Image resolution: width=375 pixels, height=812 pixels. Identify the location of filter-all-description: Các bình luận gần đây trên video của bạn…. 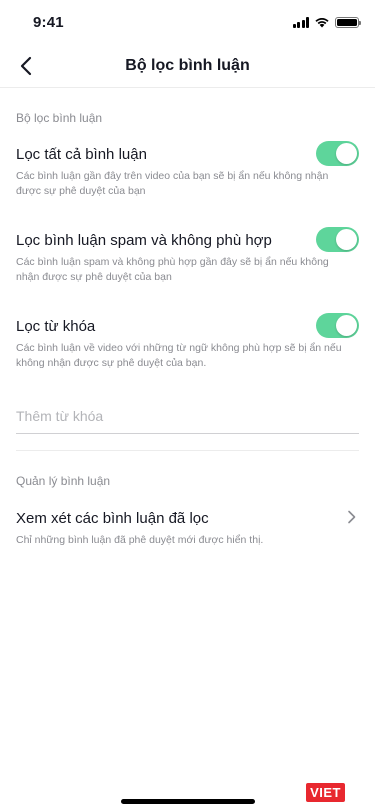
(172, 183).